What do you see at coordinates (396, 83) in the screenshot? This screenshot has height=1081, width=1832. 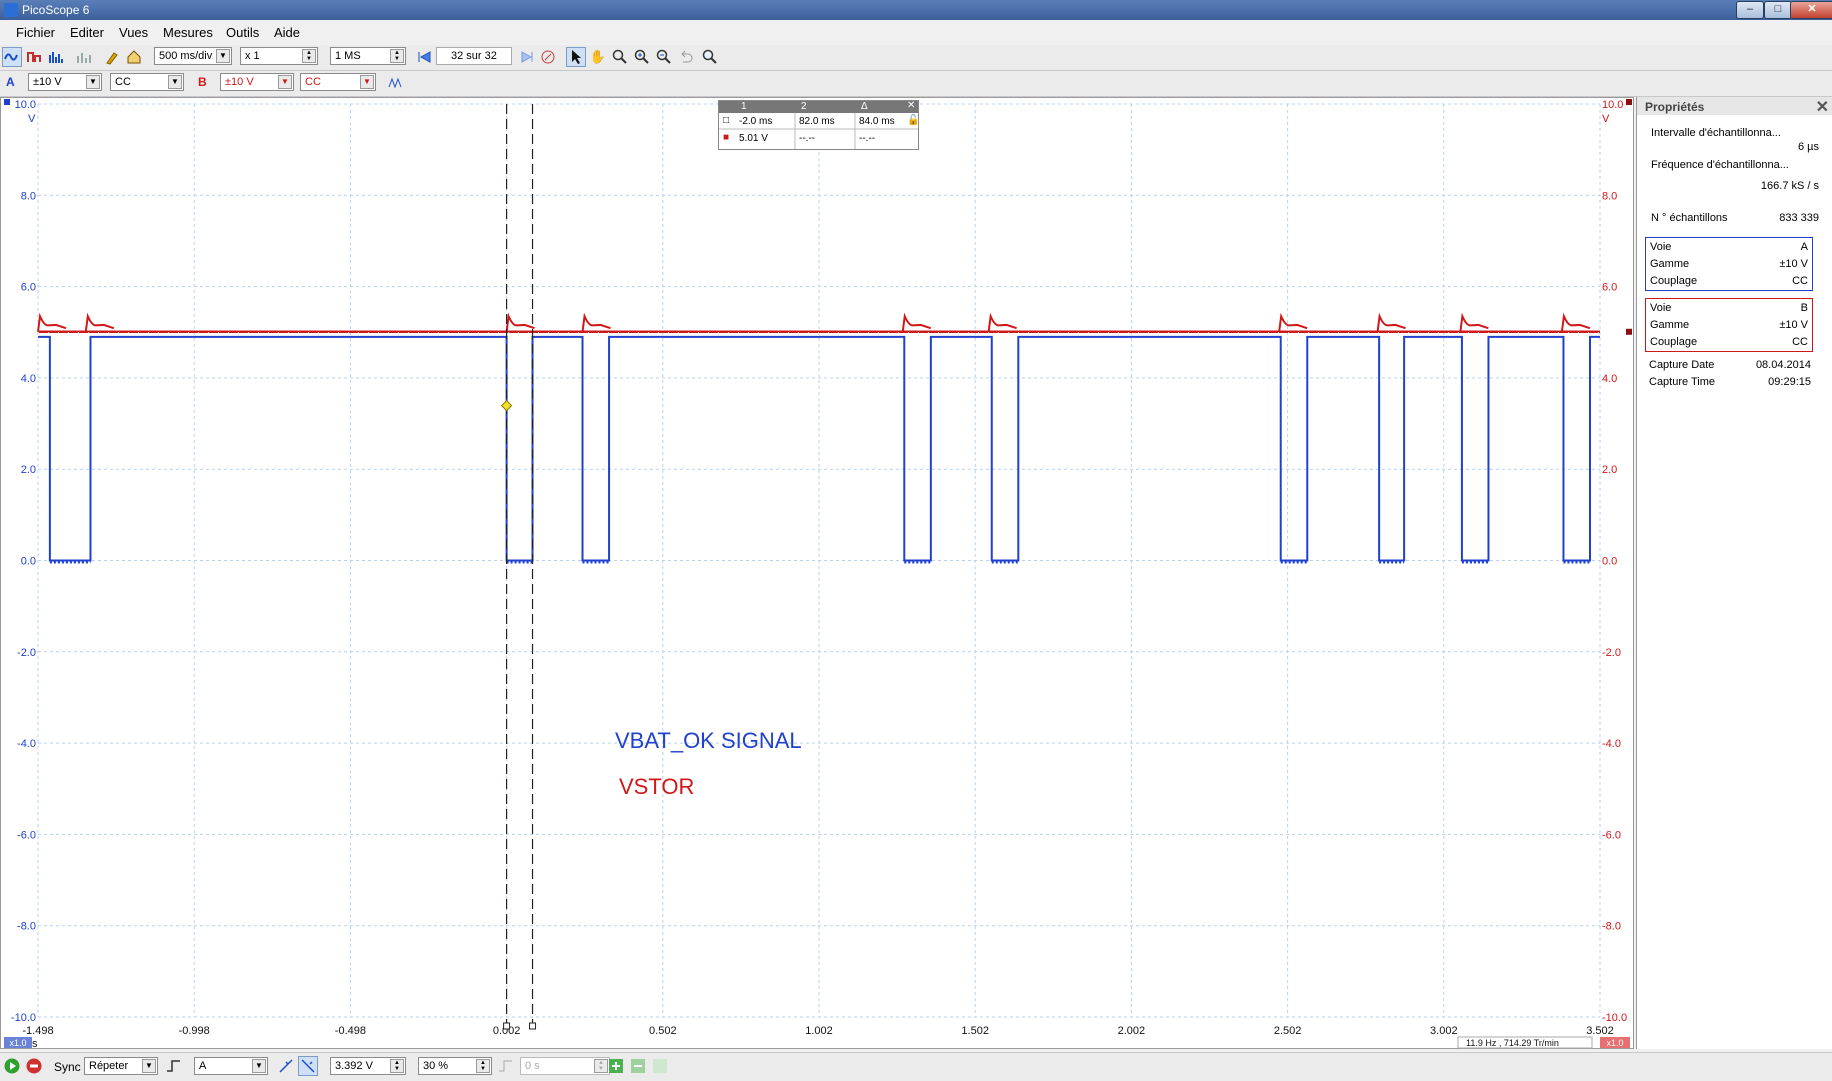 I see `channel-options-icon` at bounding box center [396, 83].